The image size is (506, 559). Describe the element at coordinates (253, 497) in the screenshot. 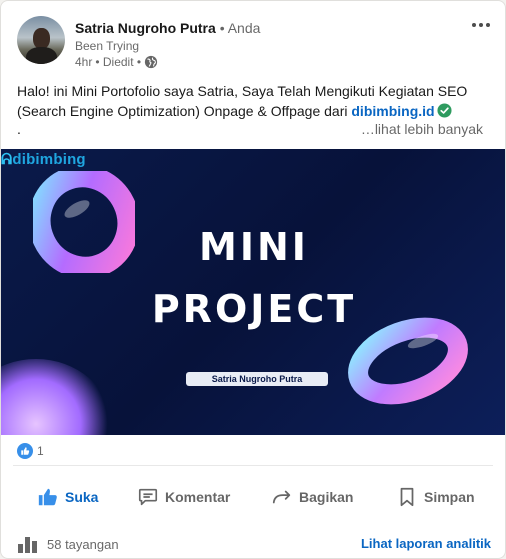

I see `action-bar: Suka Komentar Bagikan Simpan` at that location.